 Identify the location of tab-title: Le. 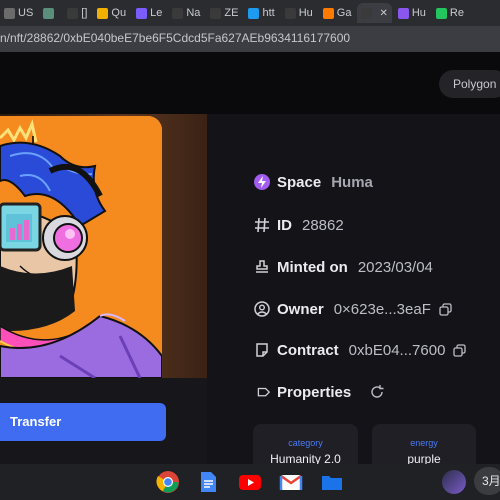
(156, 13).